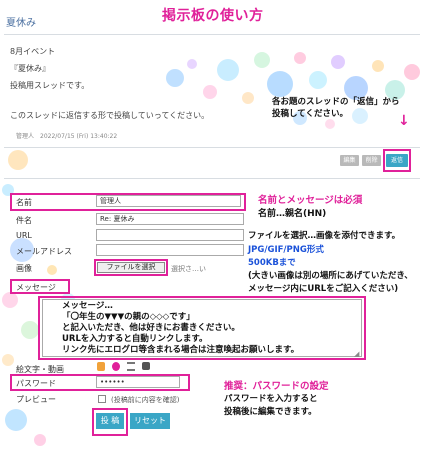  What do you see at coordinates (24, 202) in the screenshot?
I see `name-label: 名前` at bounding box center [24, 202].